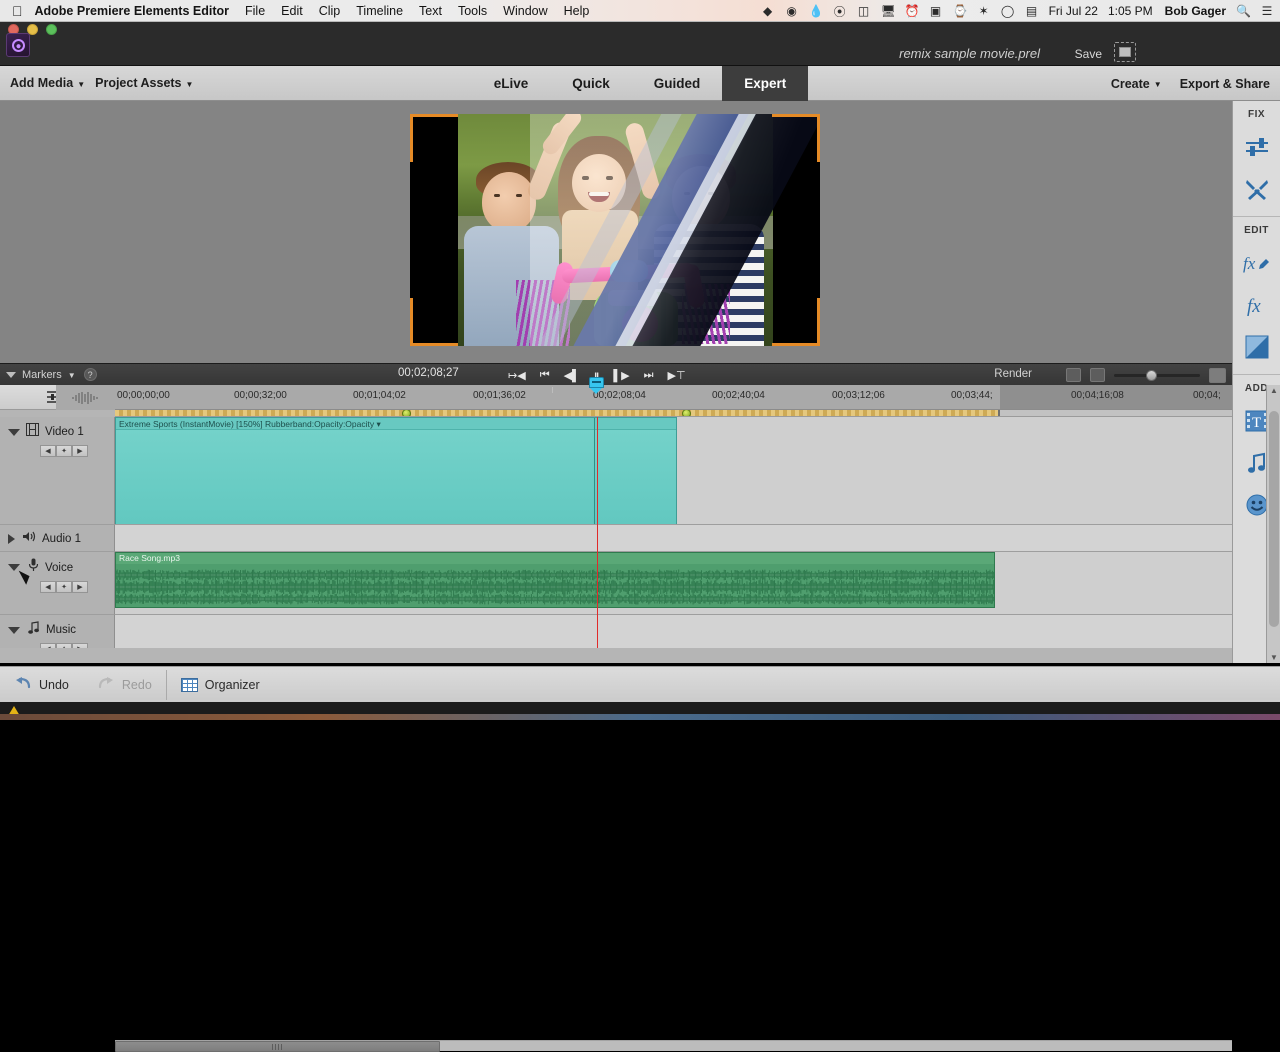 The height and width of the screenshot is (1052, 1280). What do you see at coordinates (1256, 263) in the screenshot?
I see `fx-pencil-effects-icon: fx` at bounding box center [1256, 263].